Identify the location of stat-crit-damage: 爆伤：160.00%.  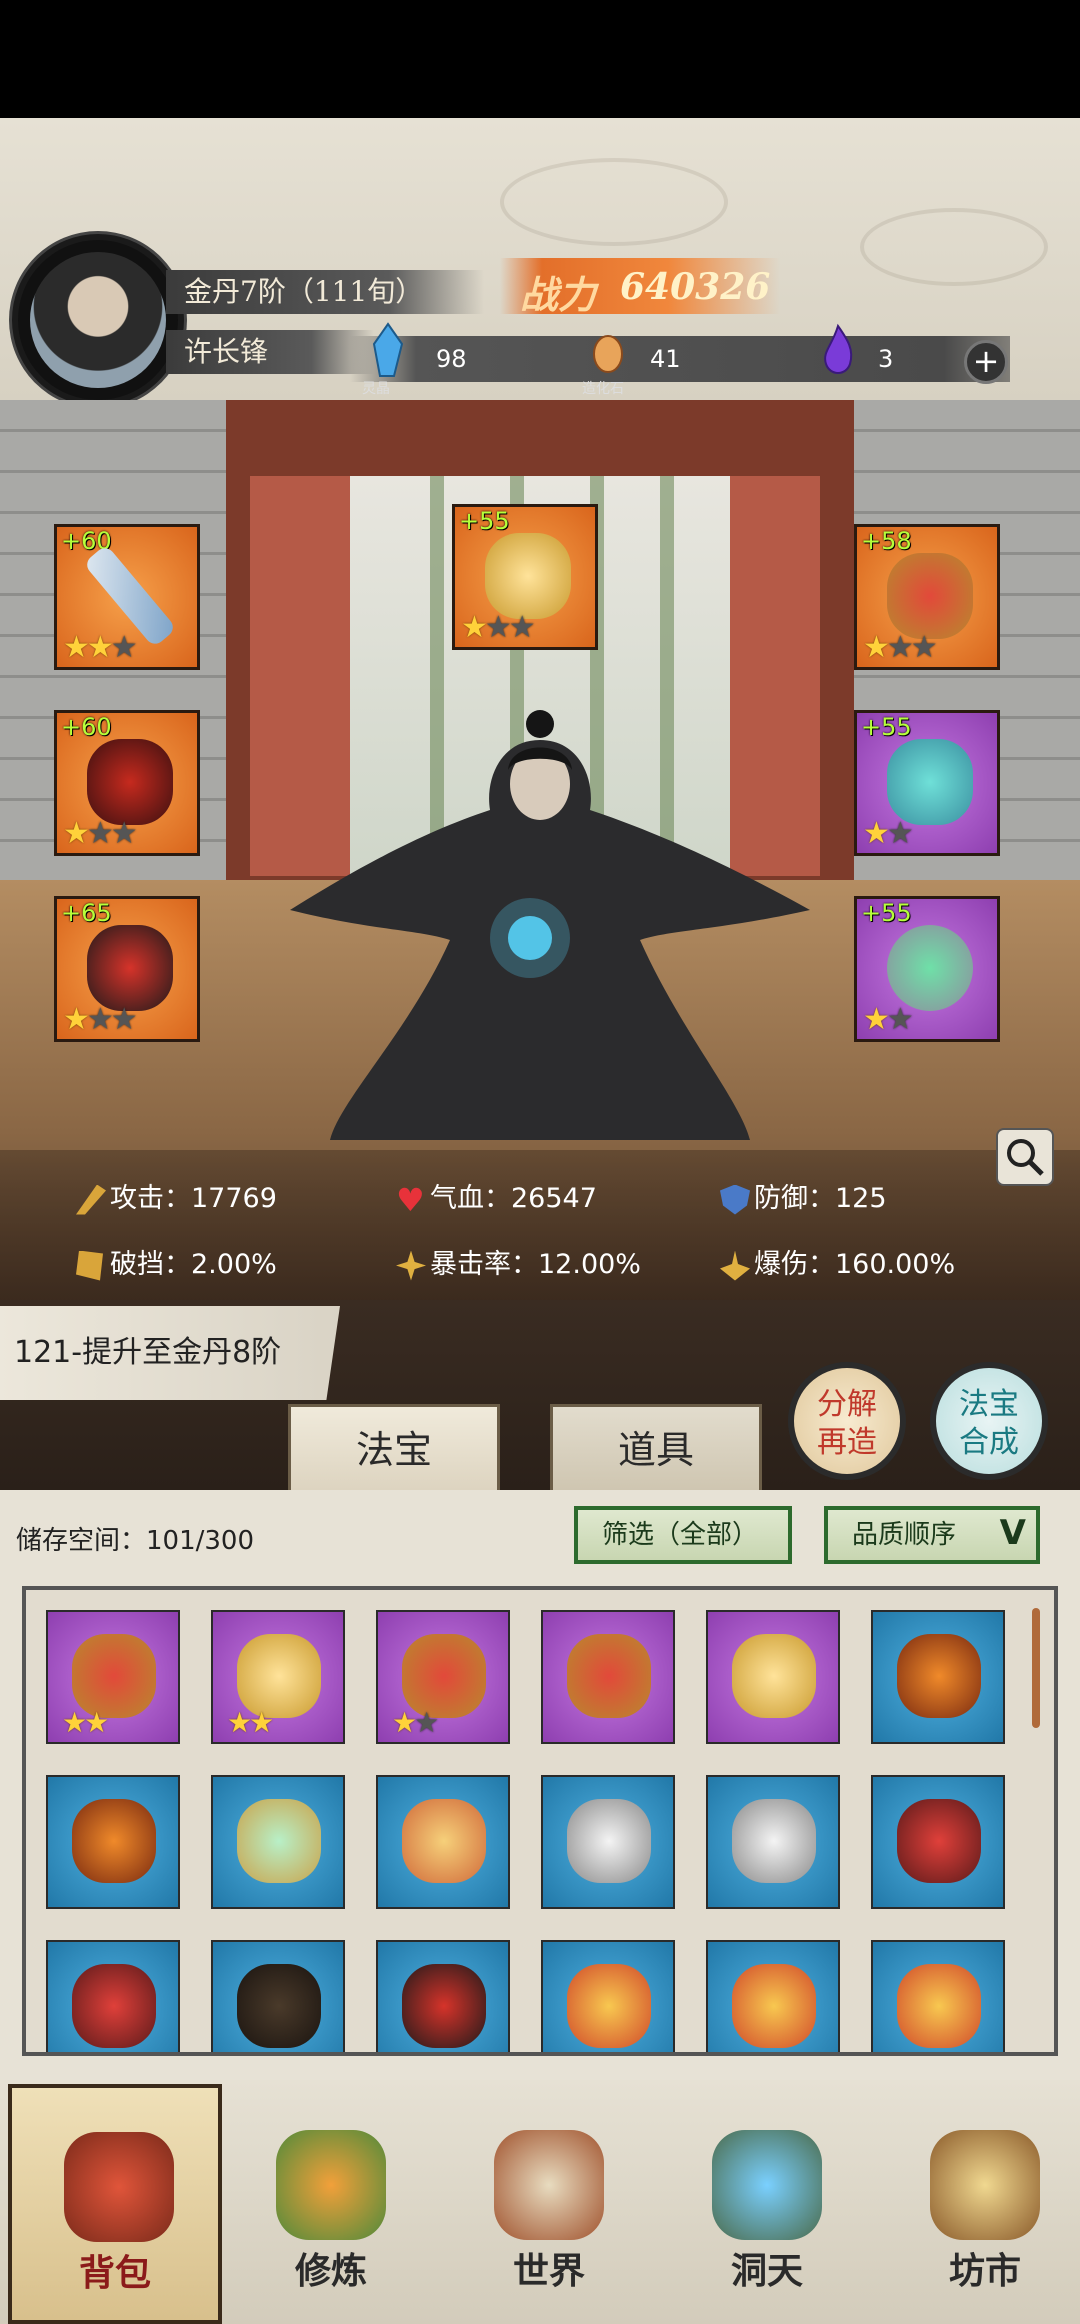
(837, 1261).